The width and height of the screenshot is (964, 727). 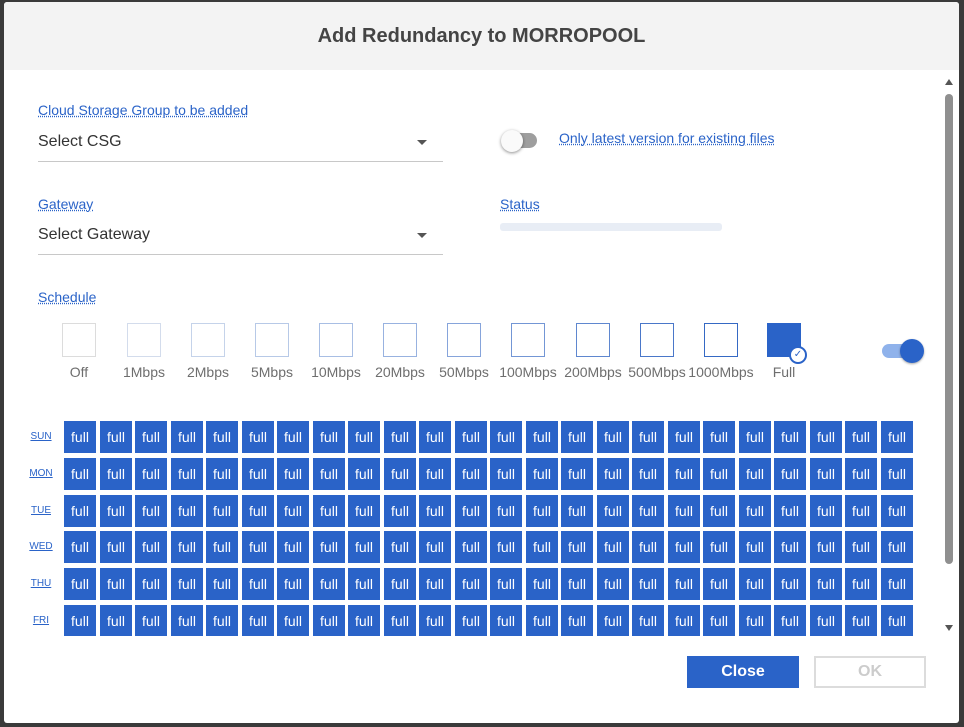 What do you see at coordinates (657, 353) in the screenshot?
I see `speed-option-500mbps: 500Mbps` at bounding box center [657, 353].